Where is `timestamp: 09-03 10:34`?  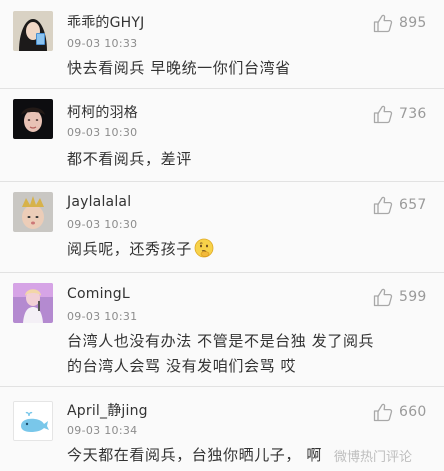
timestamp: 09-03 10:34 is located at coordinates (102, 430).